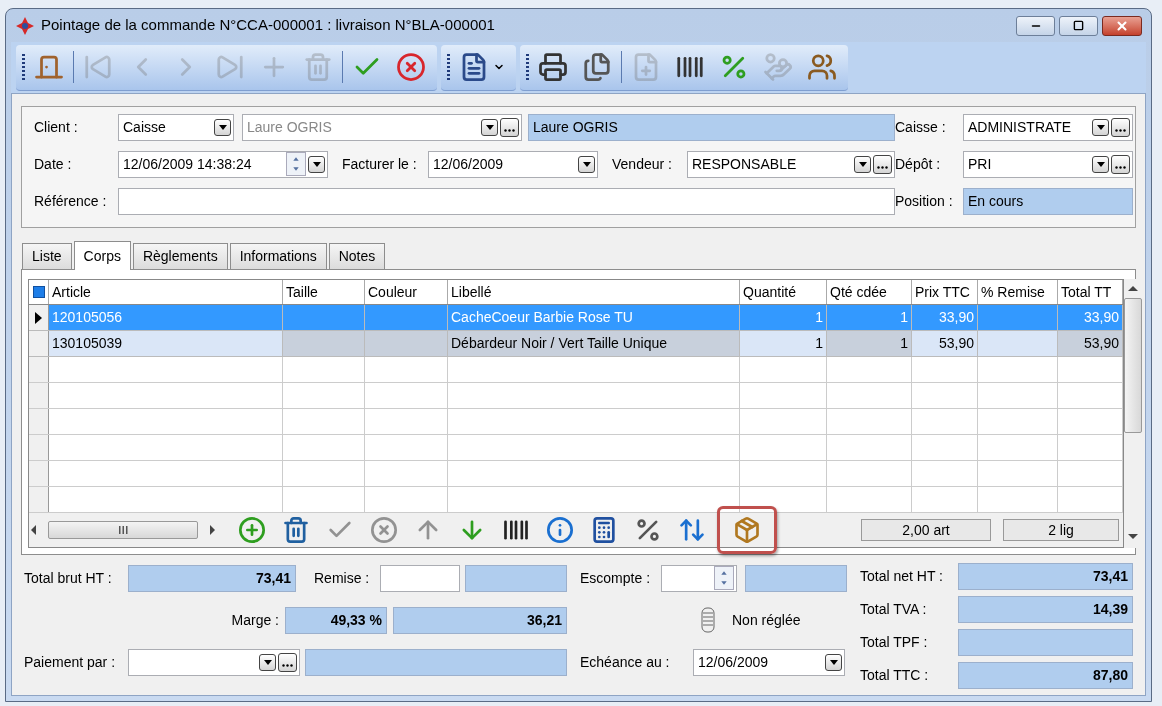 Image resolution: width=1162 pixels, height=706 pixels. What do you see at coordinates (166, 292) in the screenshot?
I see `column-header: Article` at bounding box center [166, 292].